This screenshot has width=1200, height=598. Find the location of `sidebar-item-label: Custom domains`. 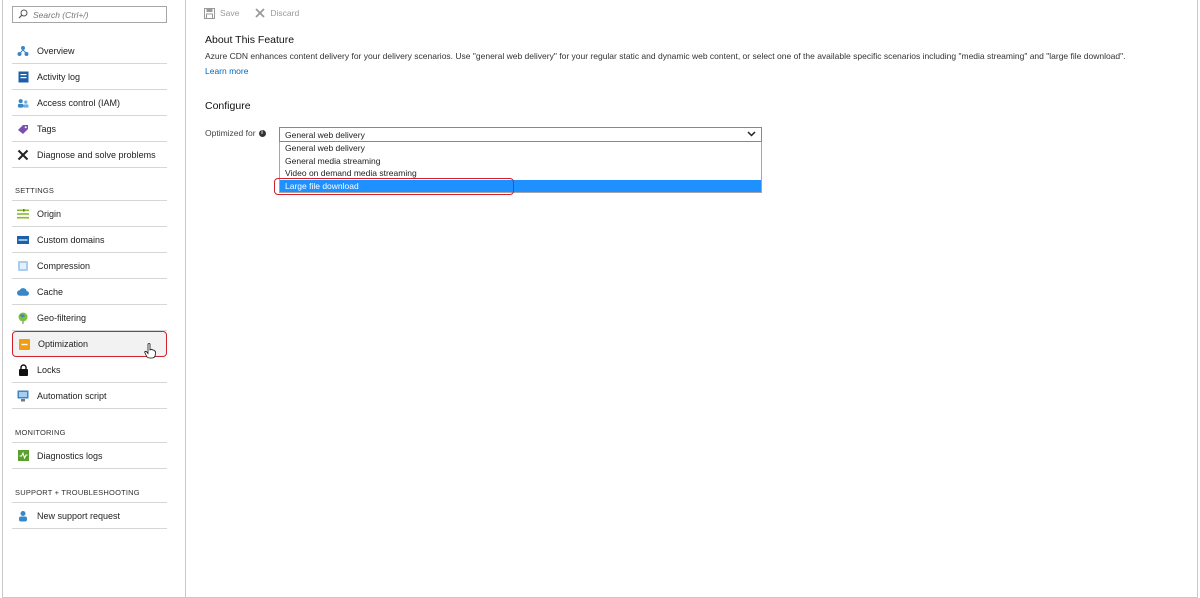

sidebar-item-label: Custom domains is located at coordinates (71, 239).